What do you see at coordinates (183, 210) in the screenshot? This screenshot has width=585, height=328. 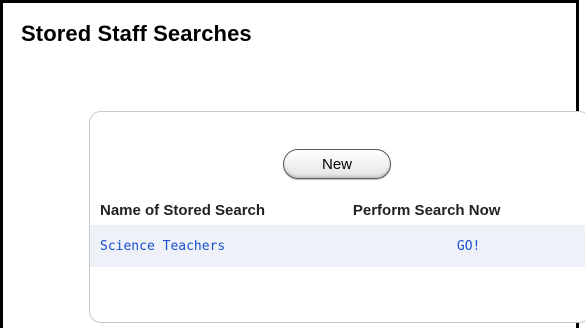 I see `column-header-name: Name of Stored Search` at bounding box center [183, 210].